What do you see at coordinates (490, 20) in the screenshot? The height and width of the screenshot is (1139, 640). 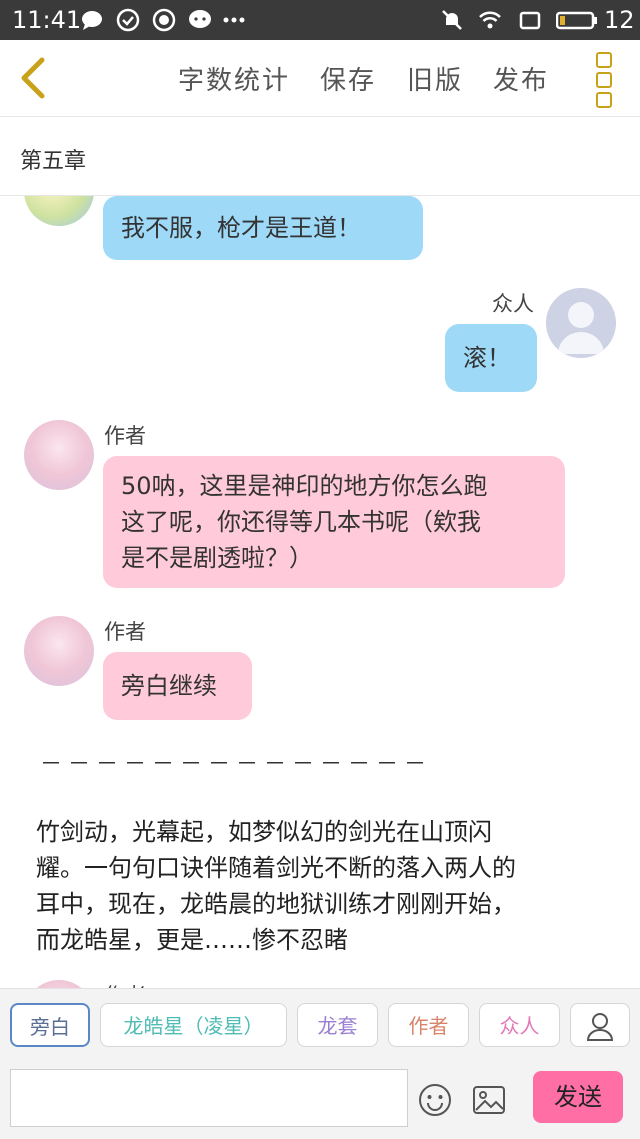 I see `wifi-icon` at bounding box center [490, 20].